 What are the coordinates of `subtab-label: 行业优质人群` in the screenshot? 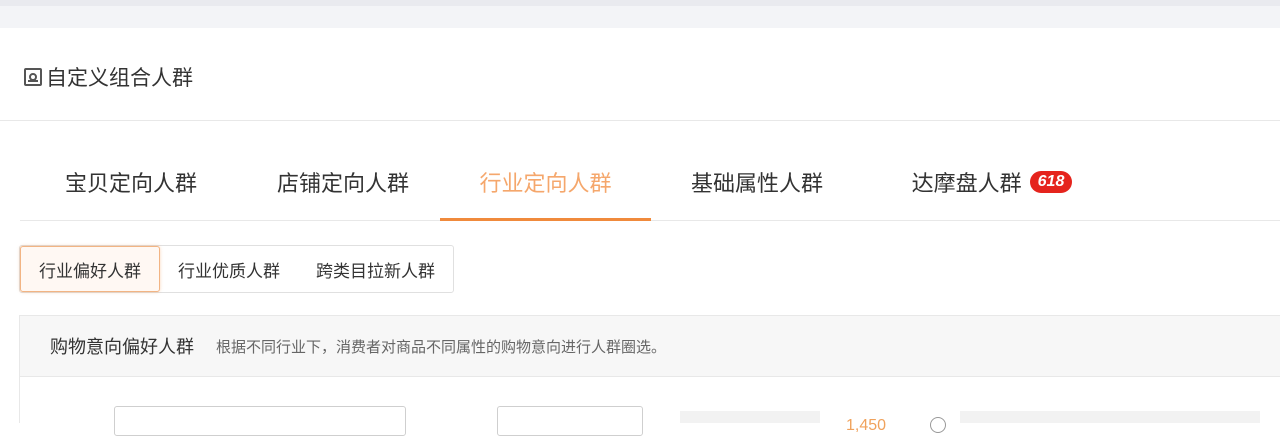 It's located at (229, 271).